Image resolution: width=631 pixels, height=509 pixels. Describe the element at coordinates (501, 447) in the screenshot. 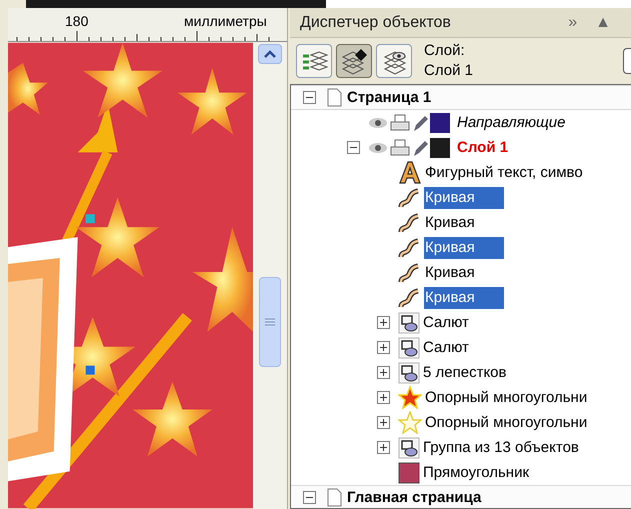

I see `object-label: Группа из 13 объектов` at that location.